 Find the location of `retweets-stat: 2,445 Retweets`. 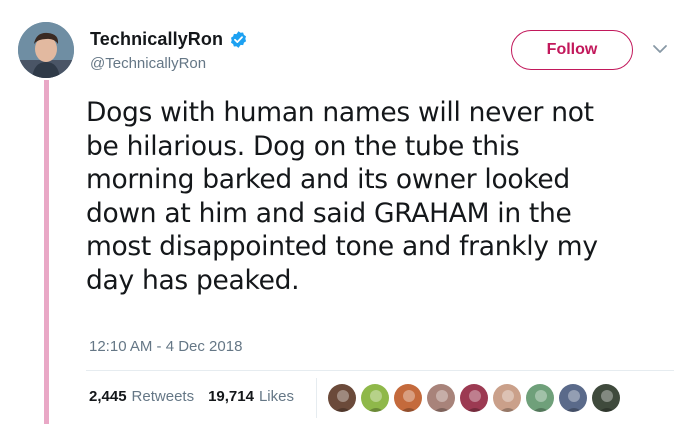

retweets-stat: 2,445 Retweets is located at coordinates (141, 396).